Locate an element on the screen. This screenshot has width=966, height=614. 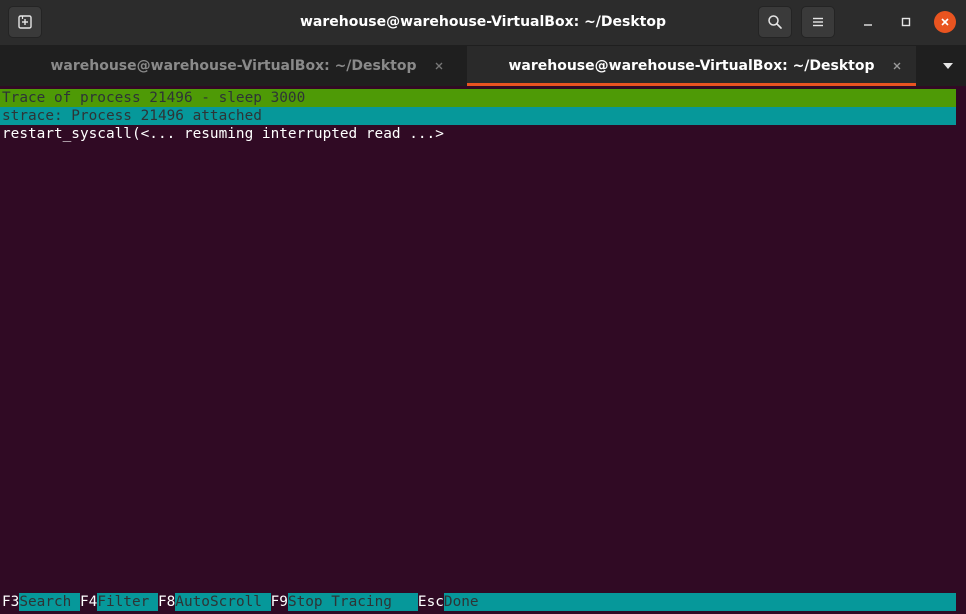
trace-header-line: Trace of process 21496 - sleep 3000 is located at coordinates (478, 98).